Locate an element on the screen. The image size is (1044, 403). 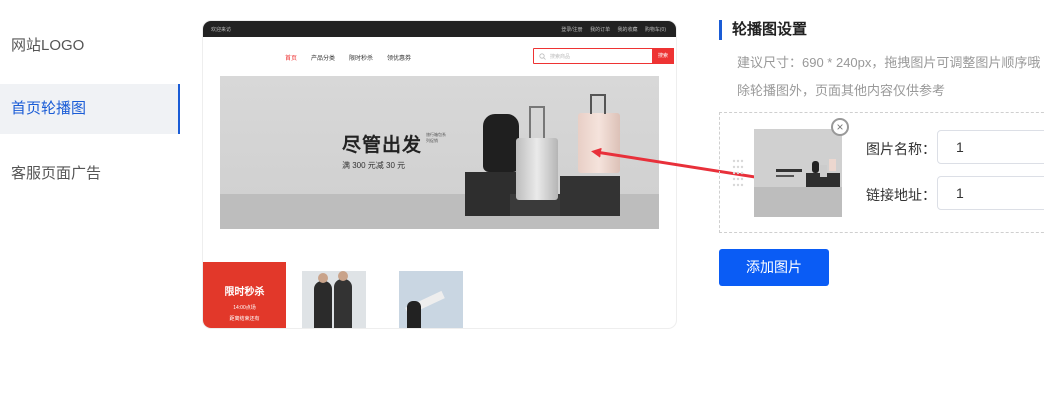
flash-sale-title: 限时秒杀 is located at coordinates (244, 292).